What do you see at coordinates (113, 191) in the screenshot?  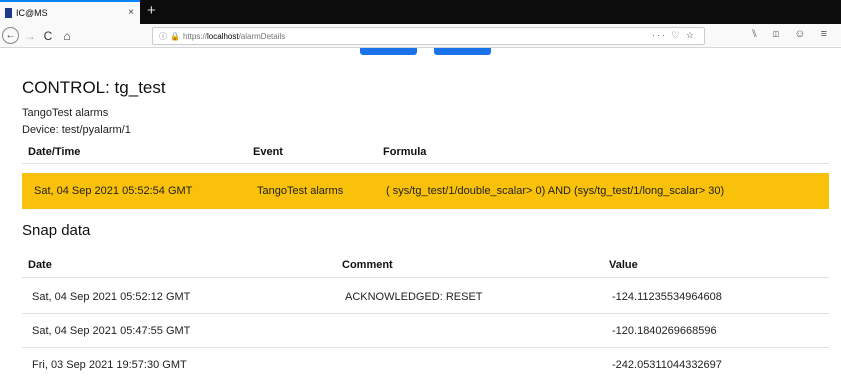 I see `alarm-date: Sat, 04 Sep 2021 05:52:54 GMT` at bounding box center [113, 191].